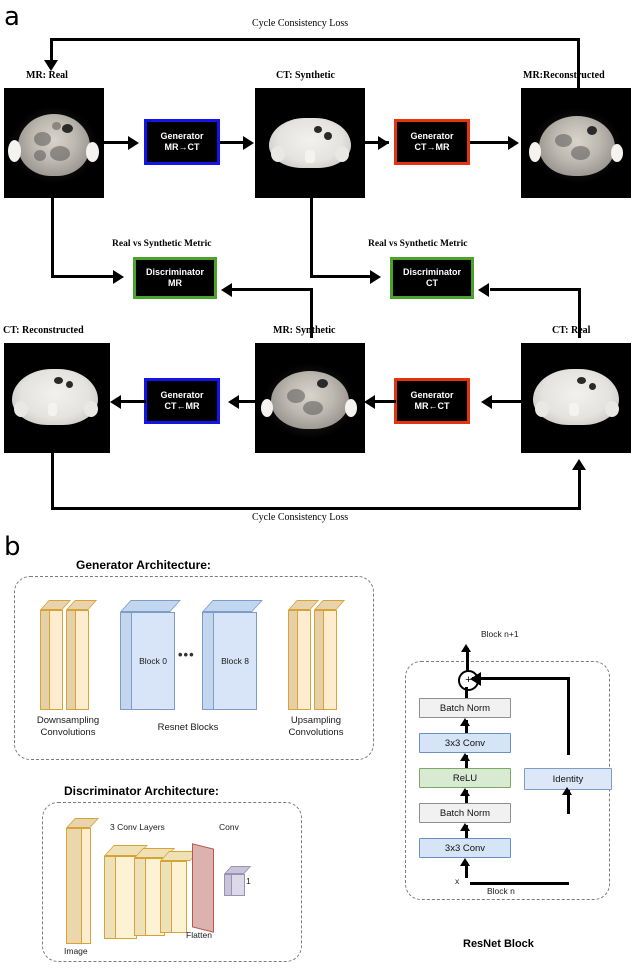  I want to click on panel-a-letter: a, so click(12, 17).